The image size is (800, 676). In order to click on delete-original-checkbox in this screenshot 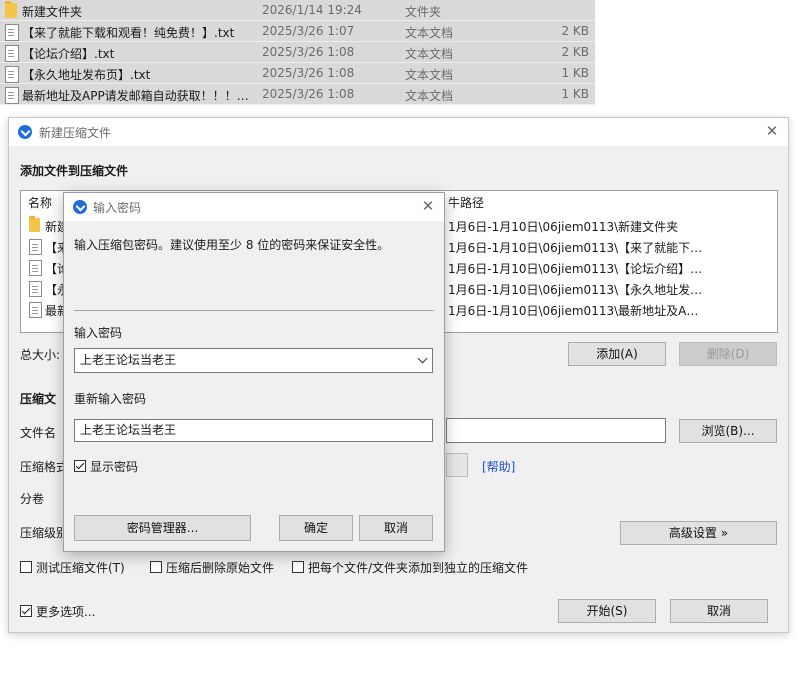, I will do `click(156, 567)`.